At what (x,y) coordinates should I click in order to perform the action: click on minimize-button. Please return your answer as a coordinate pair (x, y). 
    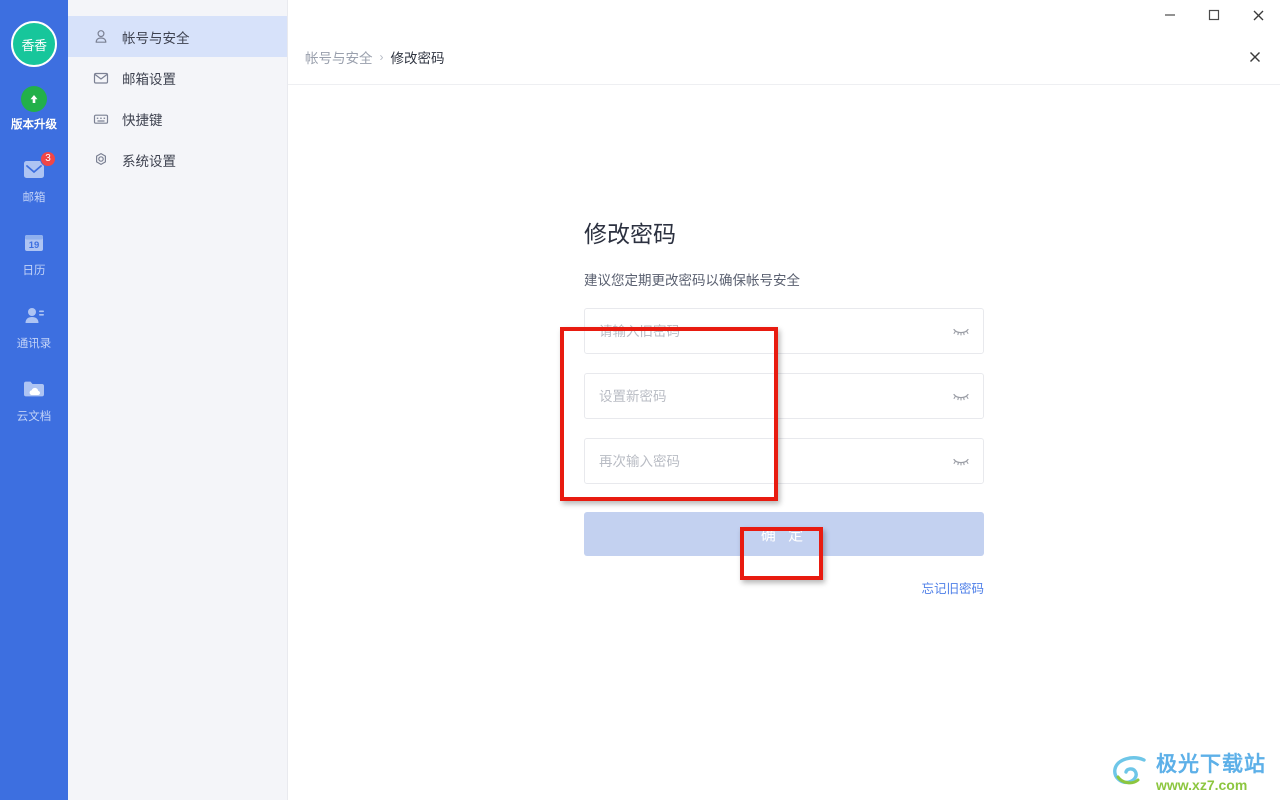
    Looking at the image, I should click on (1170, 15).